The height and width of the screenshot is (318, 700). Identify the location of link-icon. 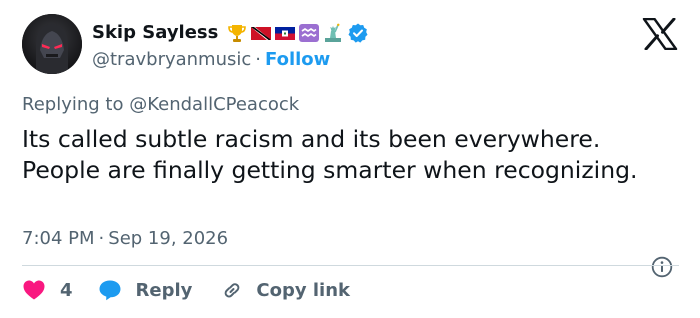
(232, 290).